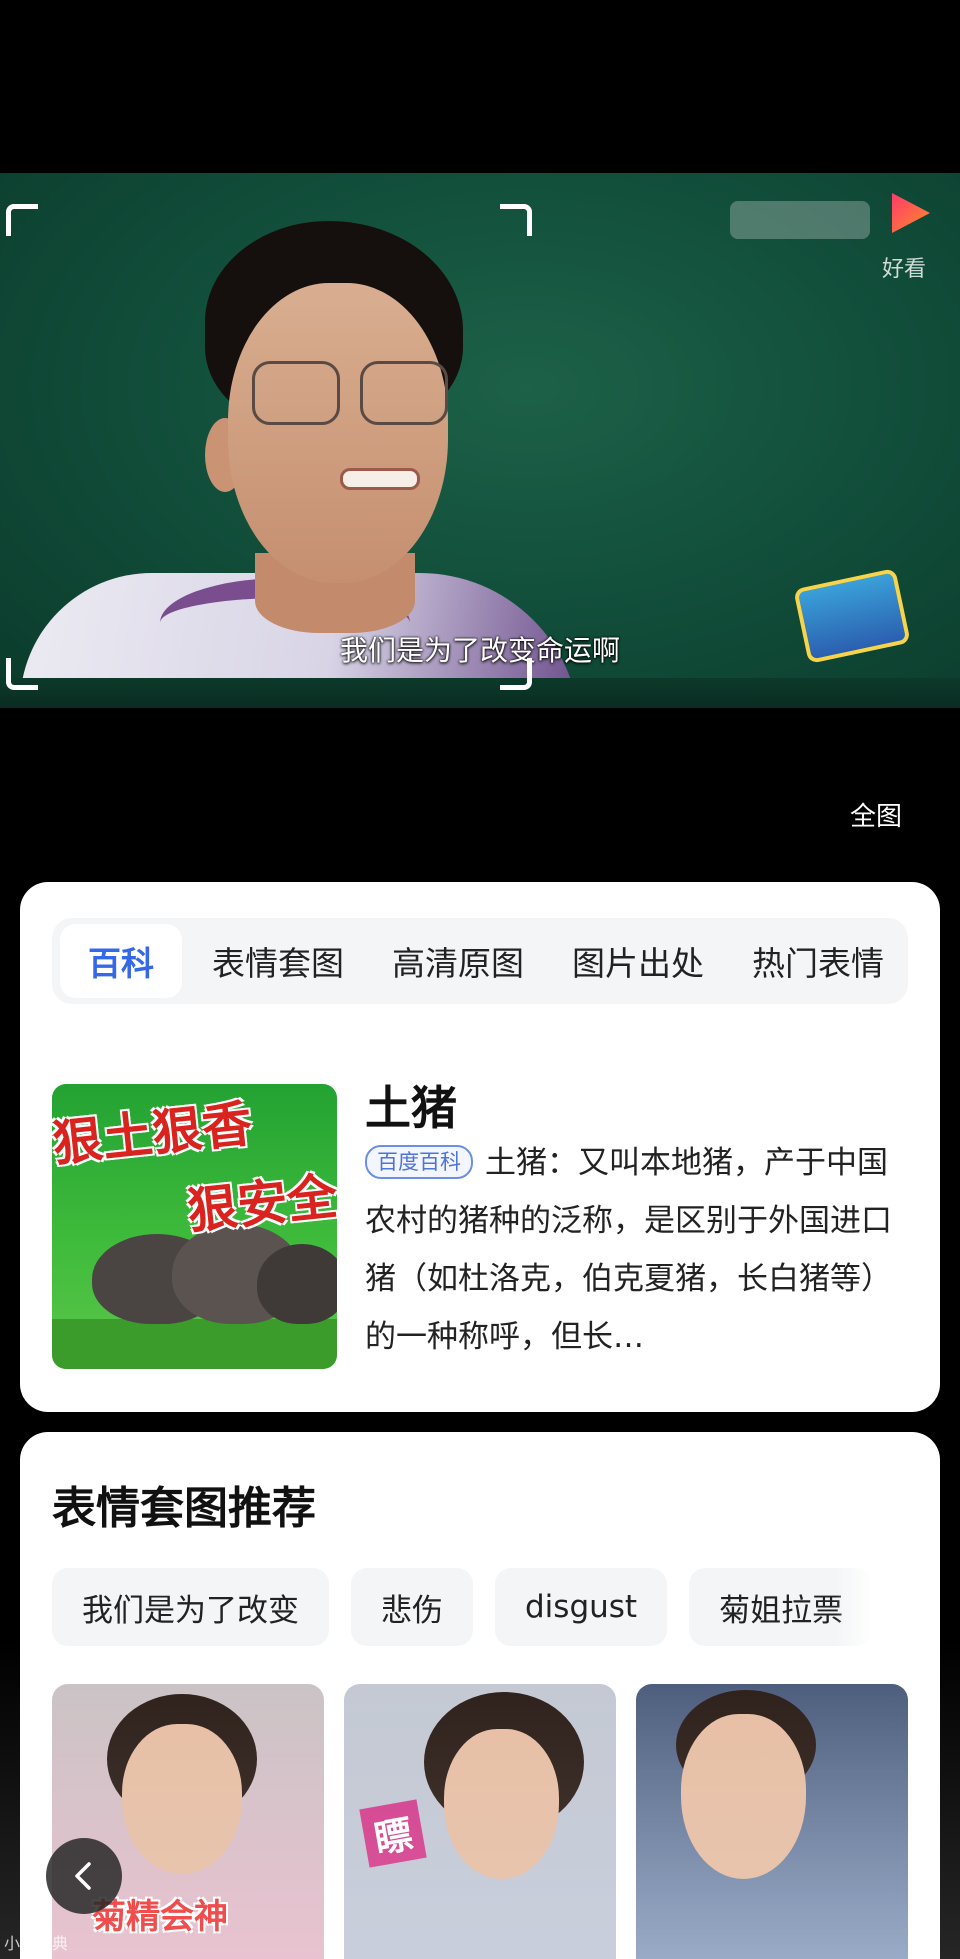 The image size is (960, 1959). What do you see at coordinates (876, 814) in the screenshot?
I see `full-image-button: 全图` at bounding box center [876, 814].